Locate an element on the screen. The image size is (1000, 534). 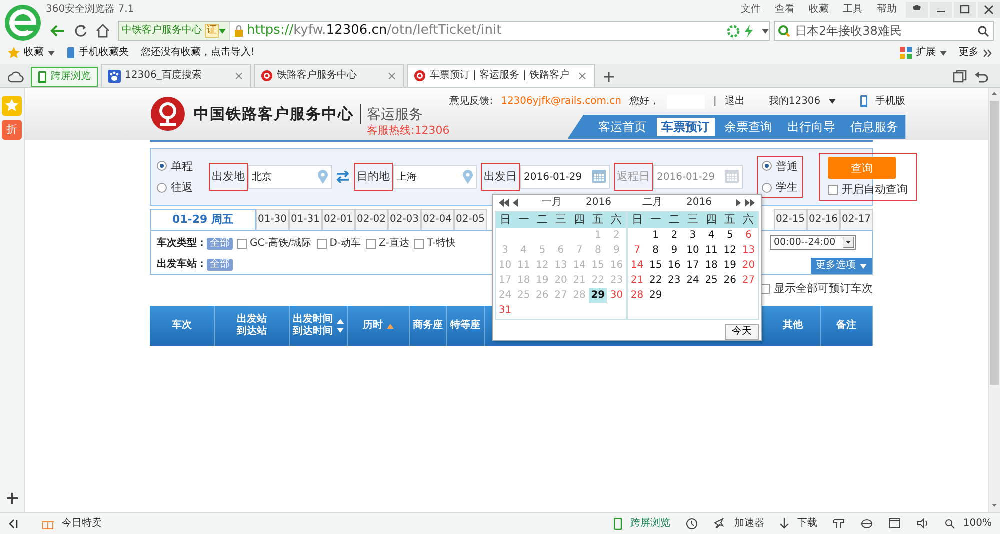
mobile-version-link: 手机版 is located at coordinates (891, 102).